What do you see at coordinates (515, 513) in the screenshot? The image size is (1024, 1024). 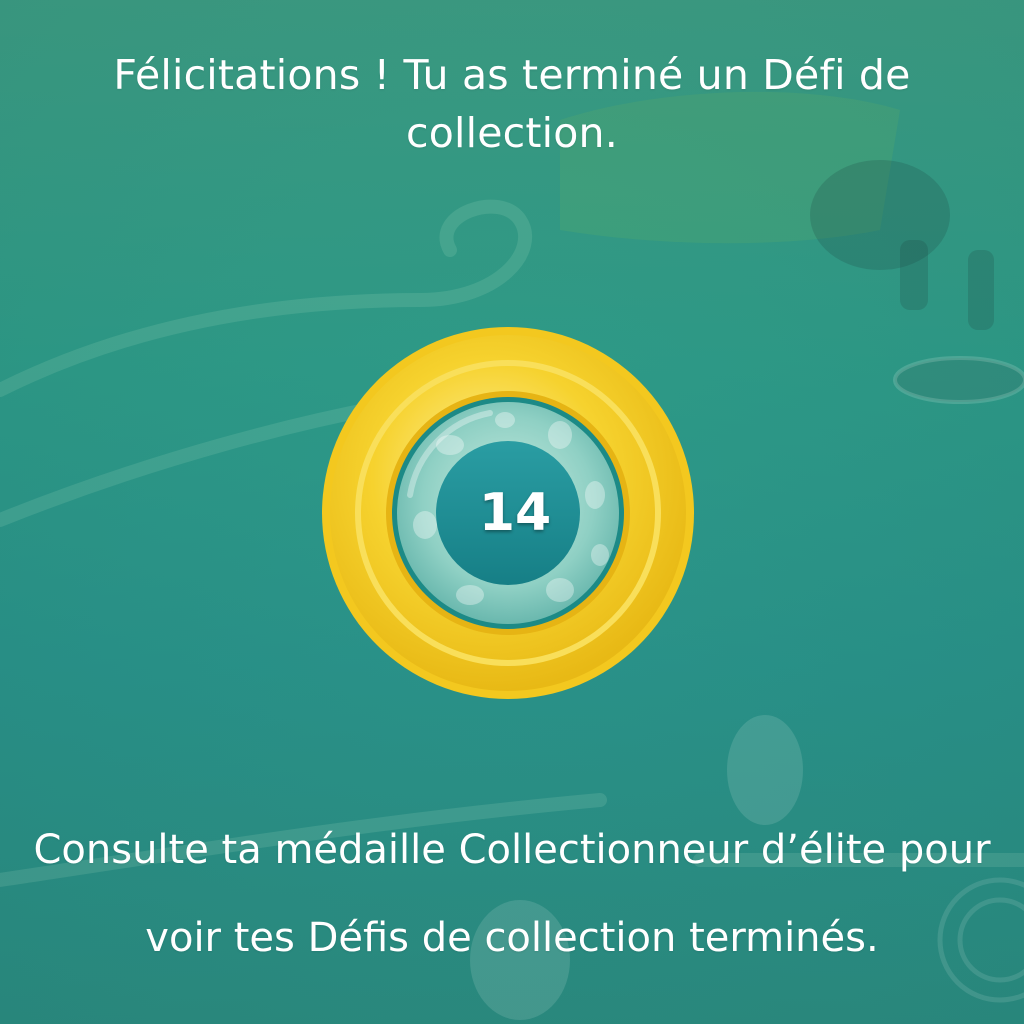 I see `medal-count: 14` at bounding box center [515, 513].